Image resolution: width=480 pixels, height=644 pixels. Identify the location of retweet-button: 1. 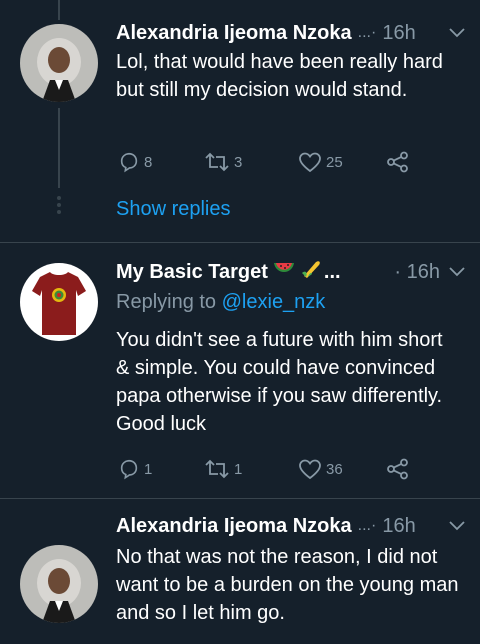
(223, 469).